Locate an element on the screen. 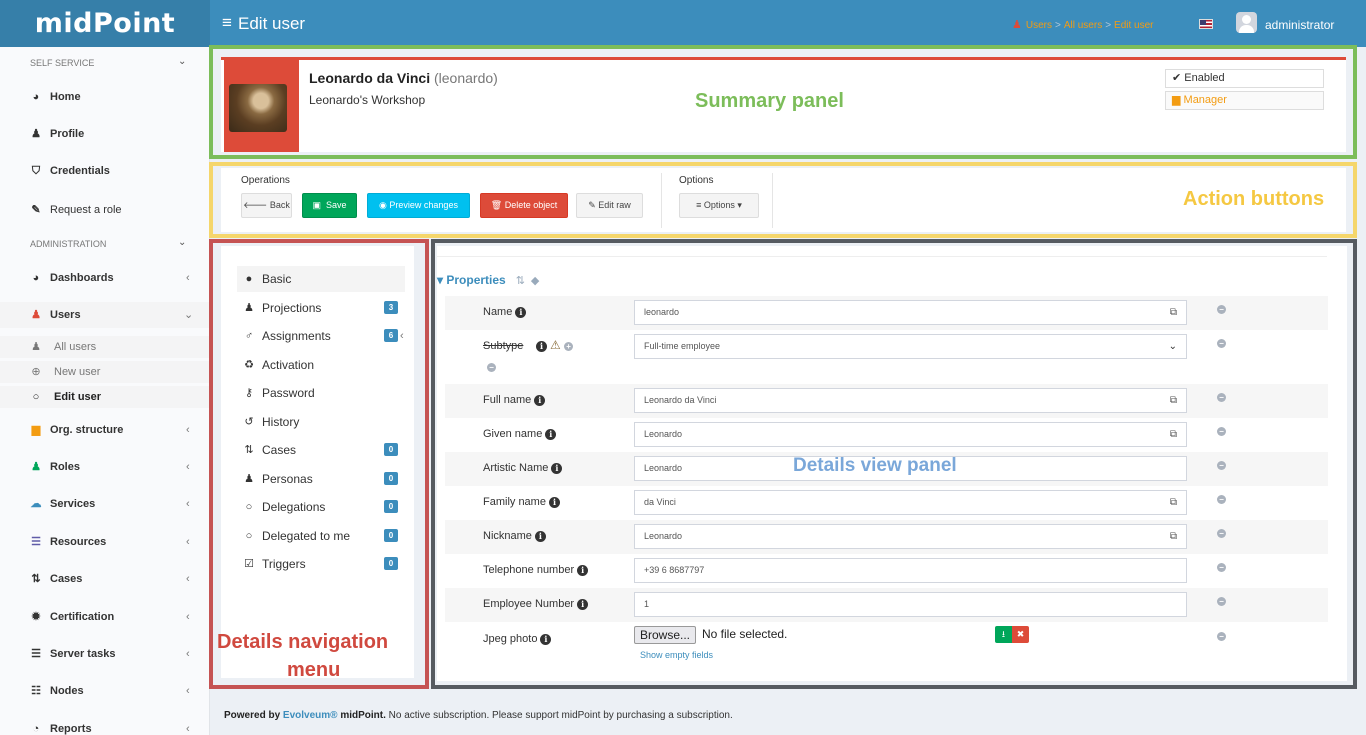 This screenshot has height=735, width=1366. language-flag-icon is located at coordinates (1206, 24).